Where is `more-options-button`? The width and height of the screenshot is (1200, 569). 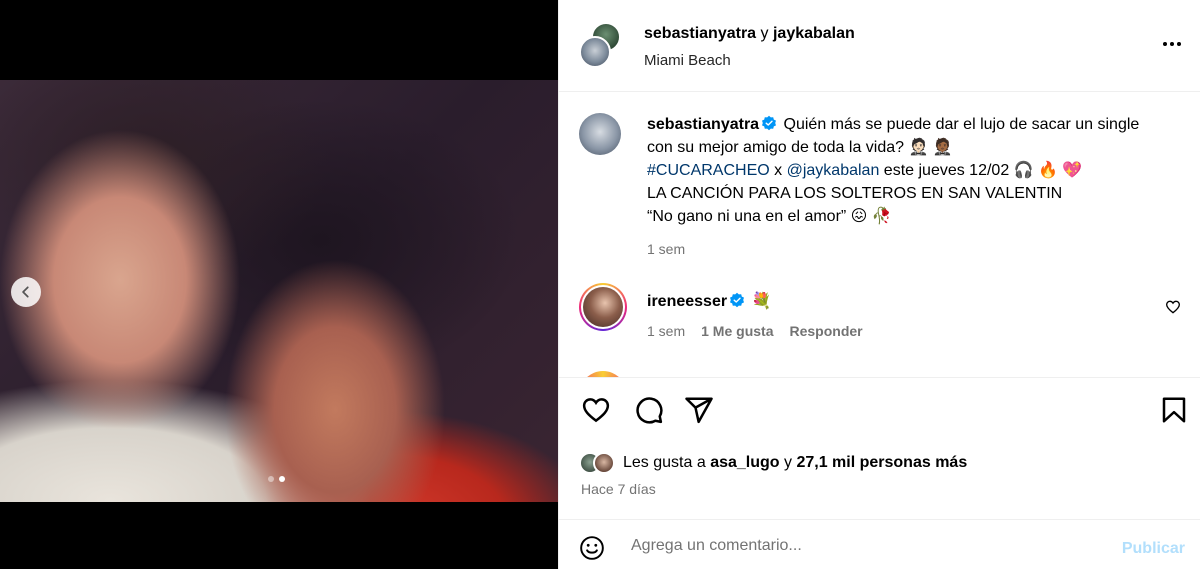
more-options-button is located at coordinates (1172, 44).